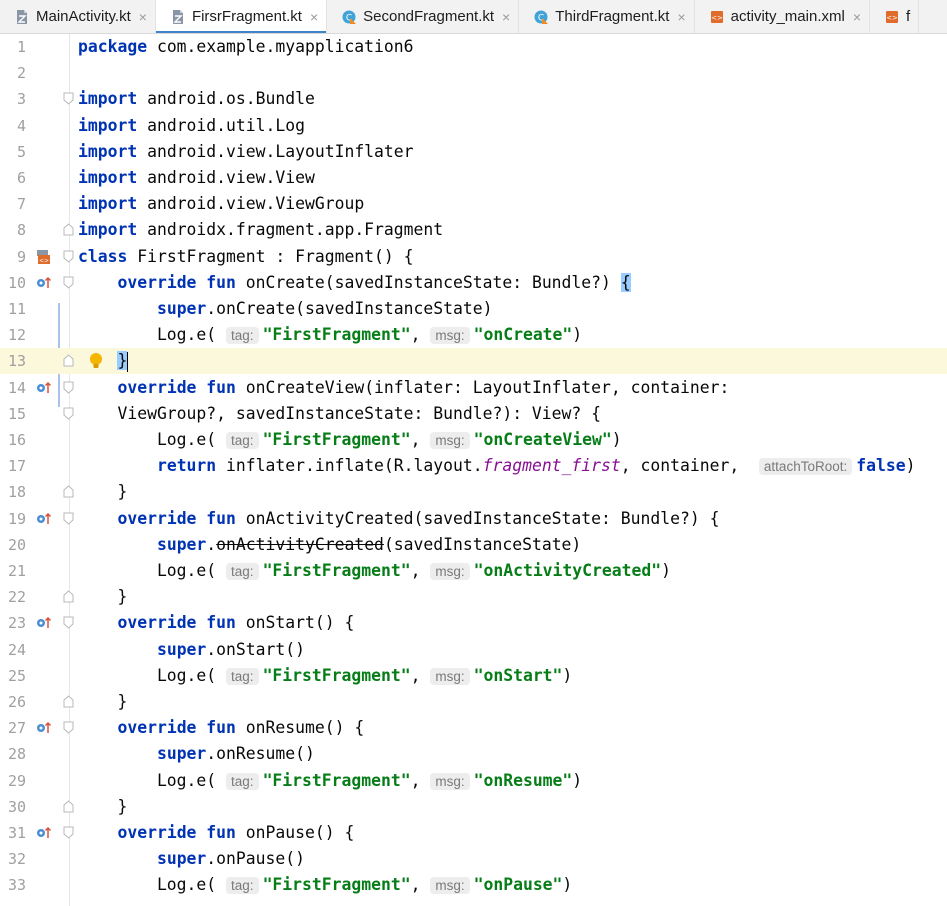 Image resolution: width=947 pixels, height=906 pixels. What do you see at coordinates (473, 47) in the screenshot?
I see `code-line: 1 package com.example.myapplication6` at bounding box center [473, 47].